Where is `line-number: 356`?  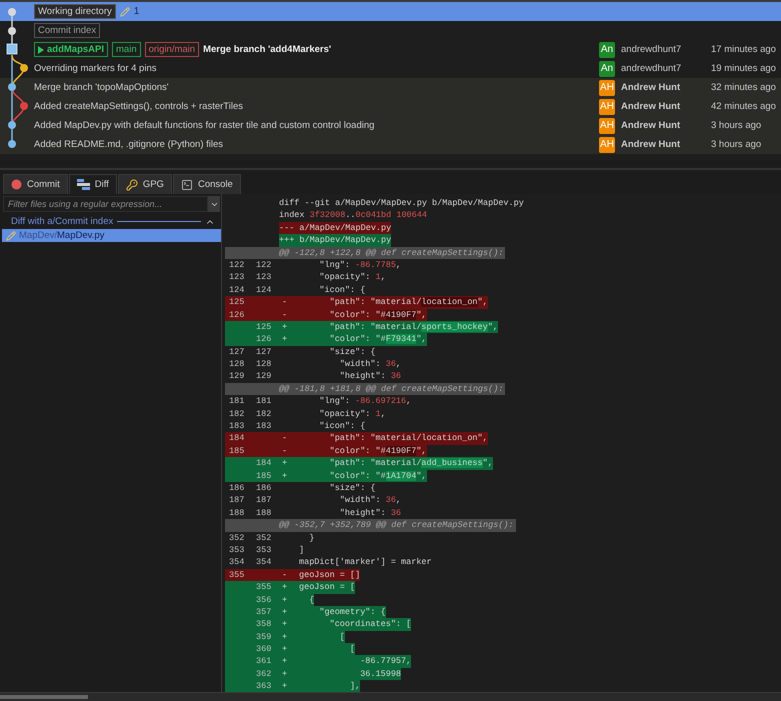
line-number: 356 is located at coordinates (263, 600).